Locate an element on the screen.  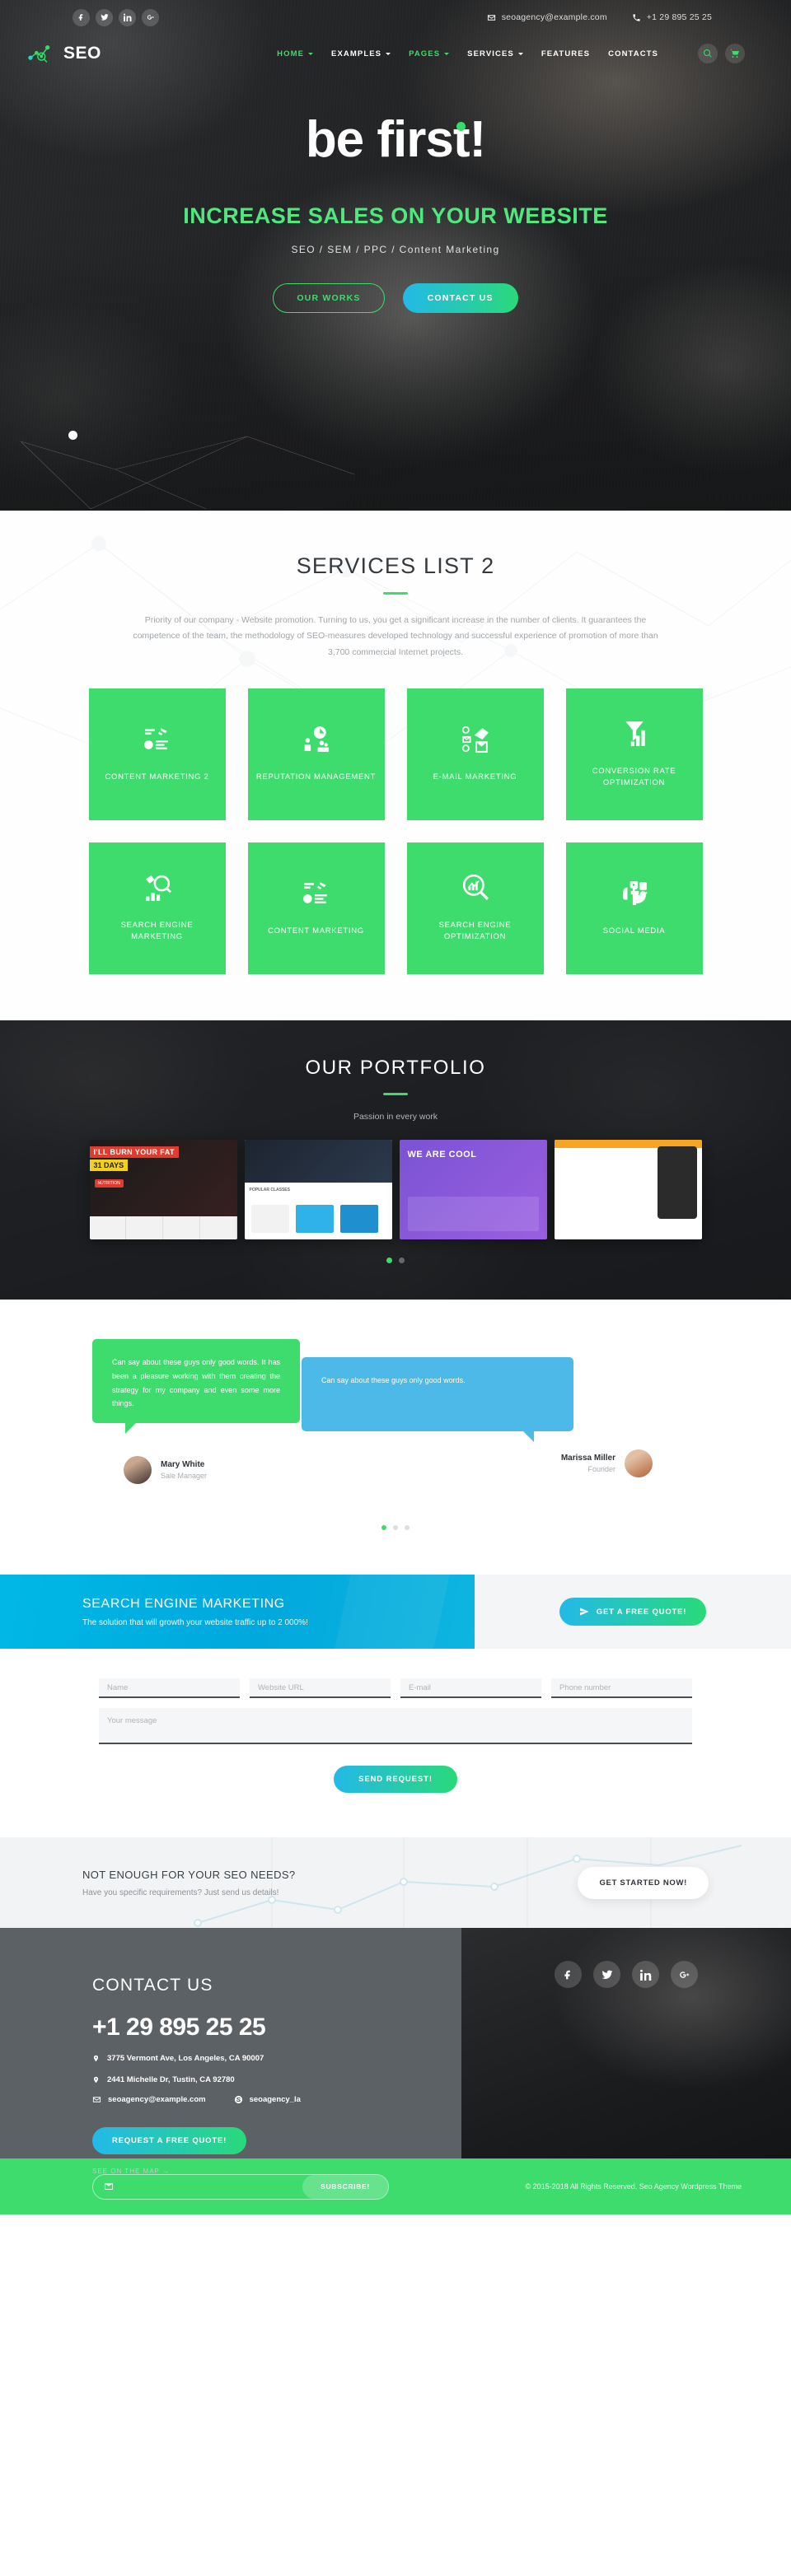
subscribe-button: SUBSCRIBE! is located at coordinates (345, 2186).